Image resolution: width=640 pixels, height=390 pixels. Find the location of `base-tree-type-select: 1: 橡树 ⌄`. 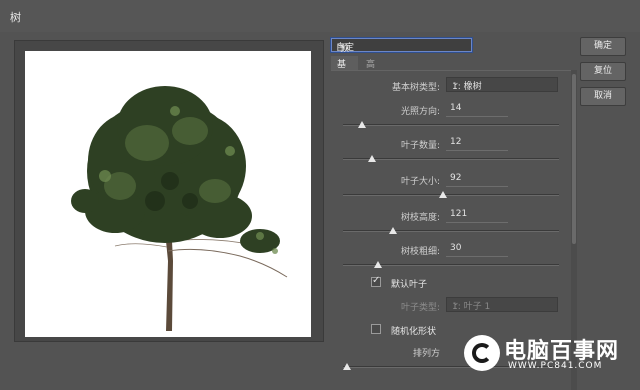

base-tree-type-select: 1: 橡树 ⌄ is located at coordinates (502, 84).